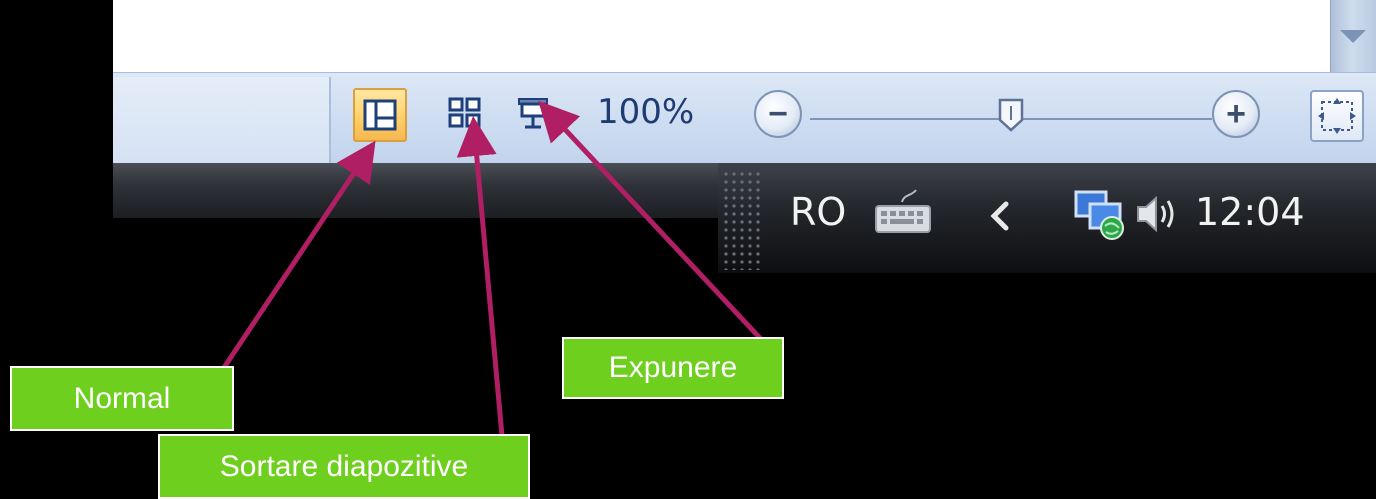 The image size is (1376, 499). Describe the element at coordinates (344, 466) in the screenshot. I see `callout-slide-sorter: Sortare diapozitive` at that location.